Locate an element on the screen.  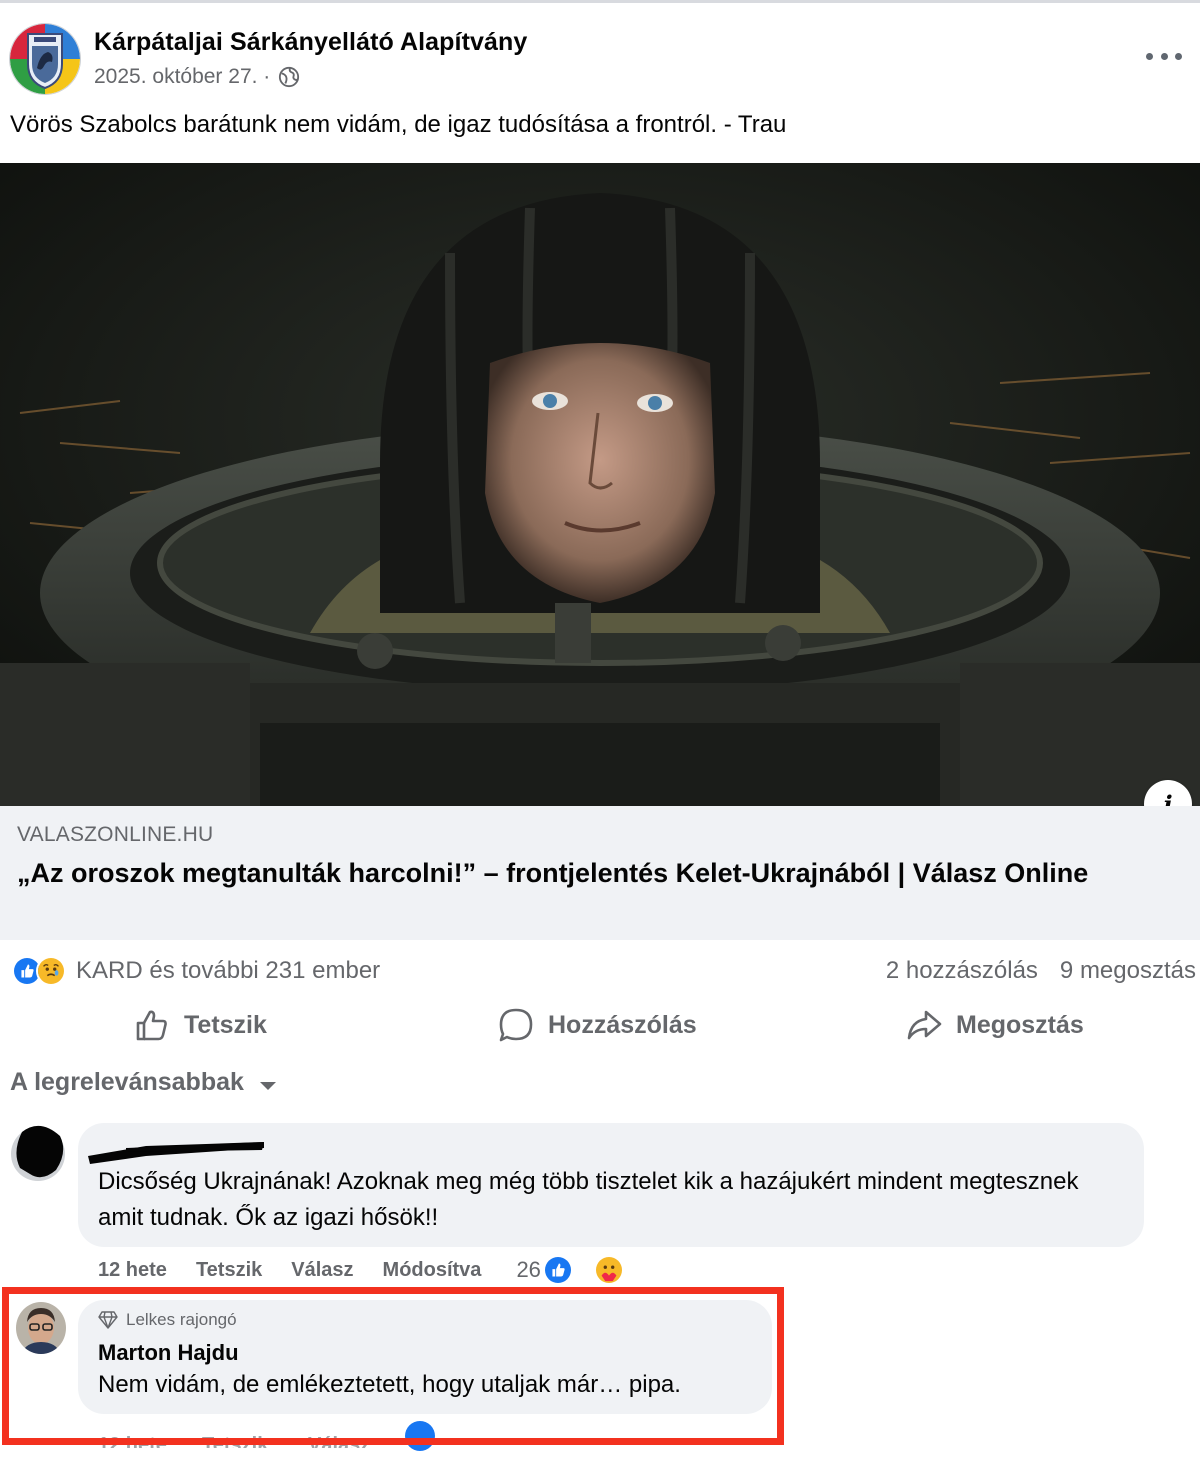
commenter-avatar is located at coordinates (38, 1152).